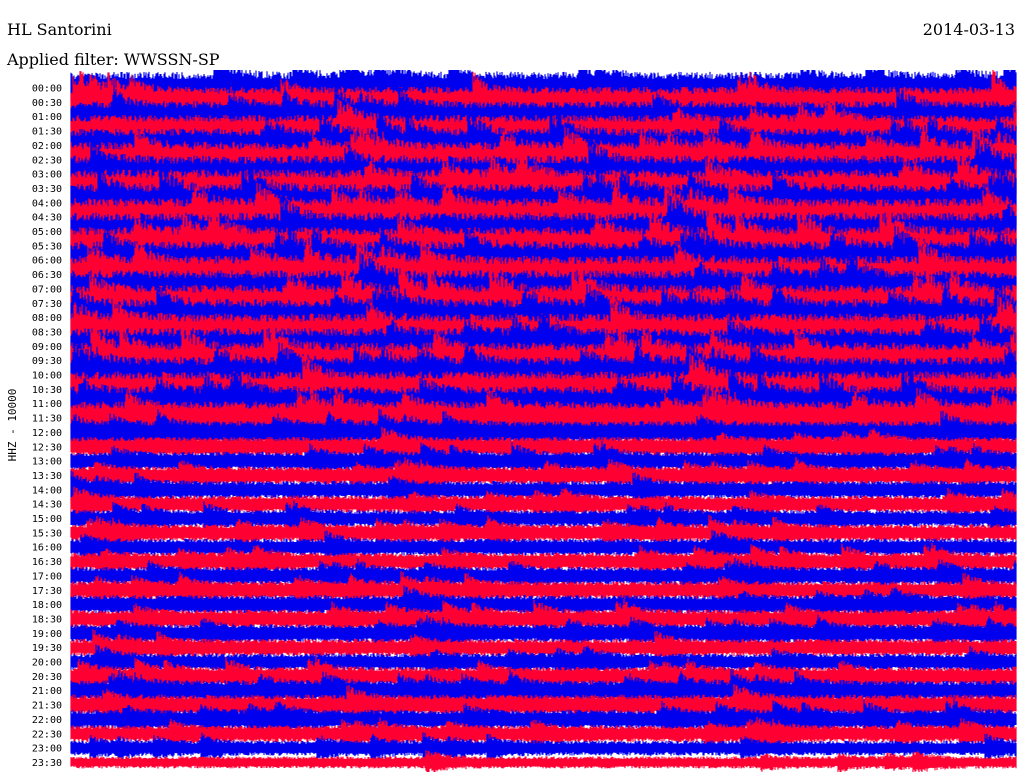 This screenshot has height=780, width=1024. I want to click on time-label: 17:30, so click(47, 591).